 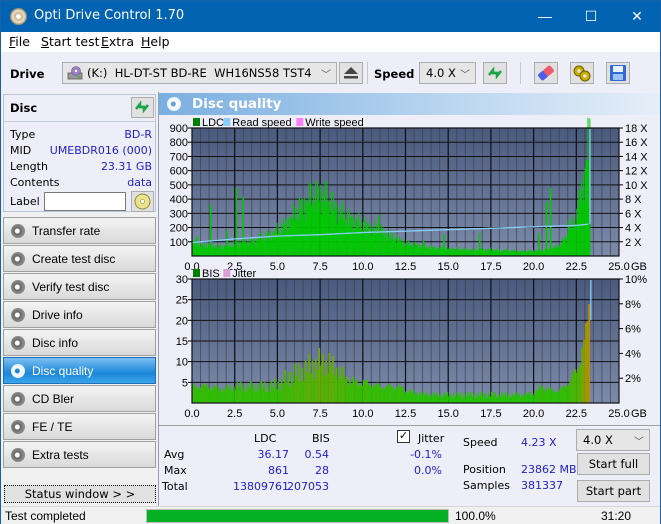 I want to click on start-full-button: Start full, so click(x=613, y=464).